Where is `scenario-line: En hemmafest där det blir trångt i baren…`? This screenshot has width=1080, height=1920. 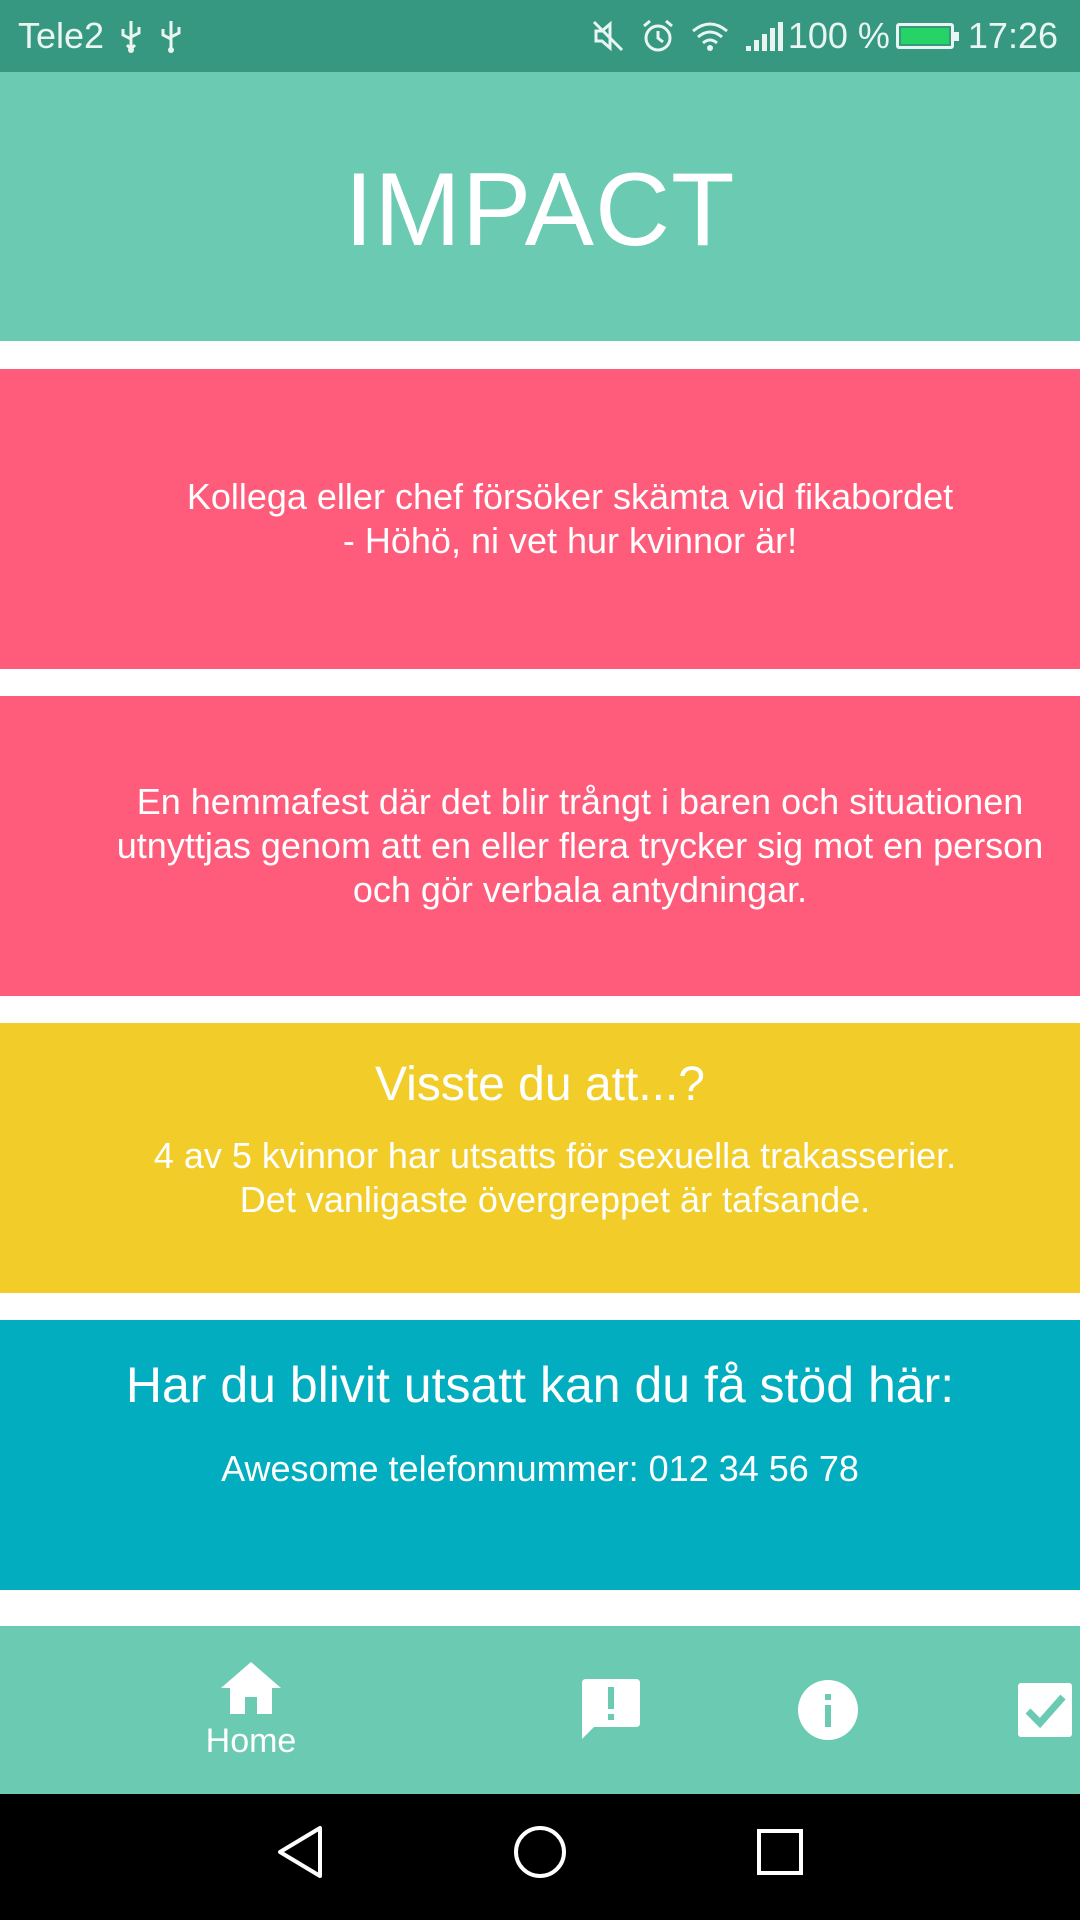 scenario-line: En hemmafest där det blir trångt i baren… is located at coordinates (580, 801).